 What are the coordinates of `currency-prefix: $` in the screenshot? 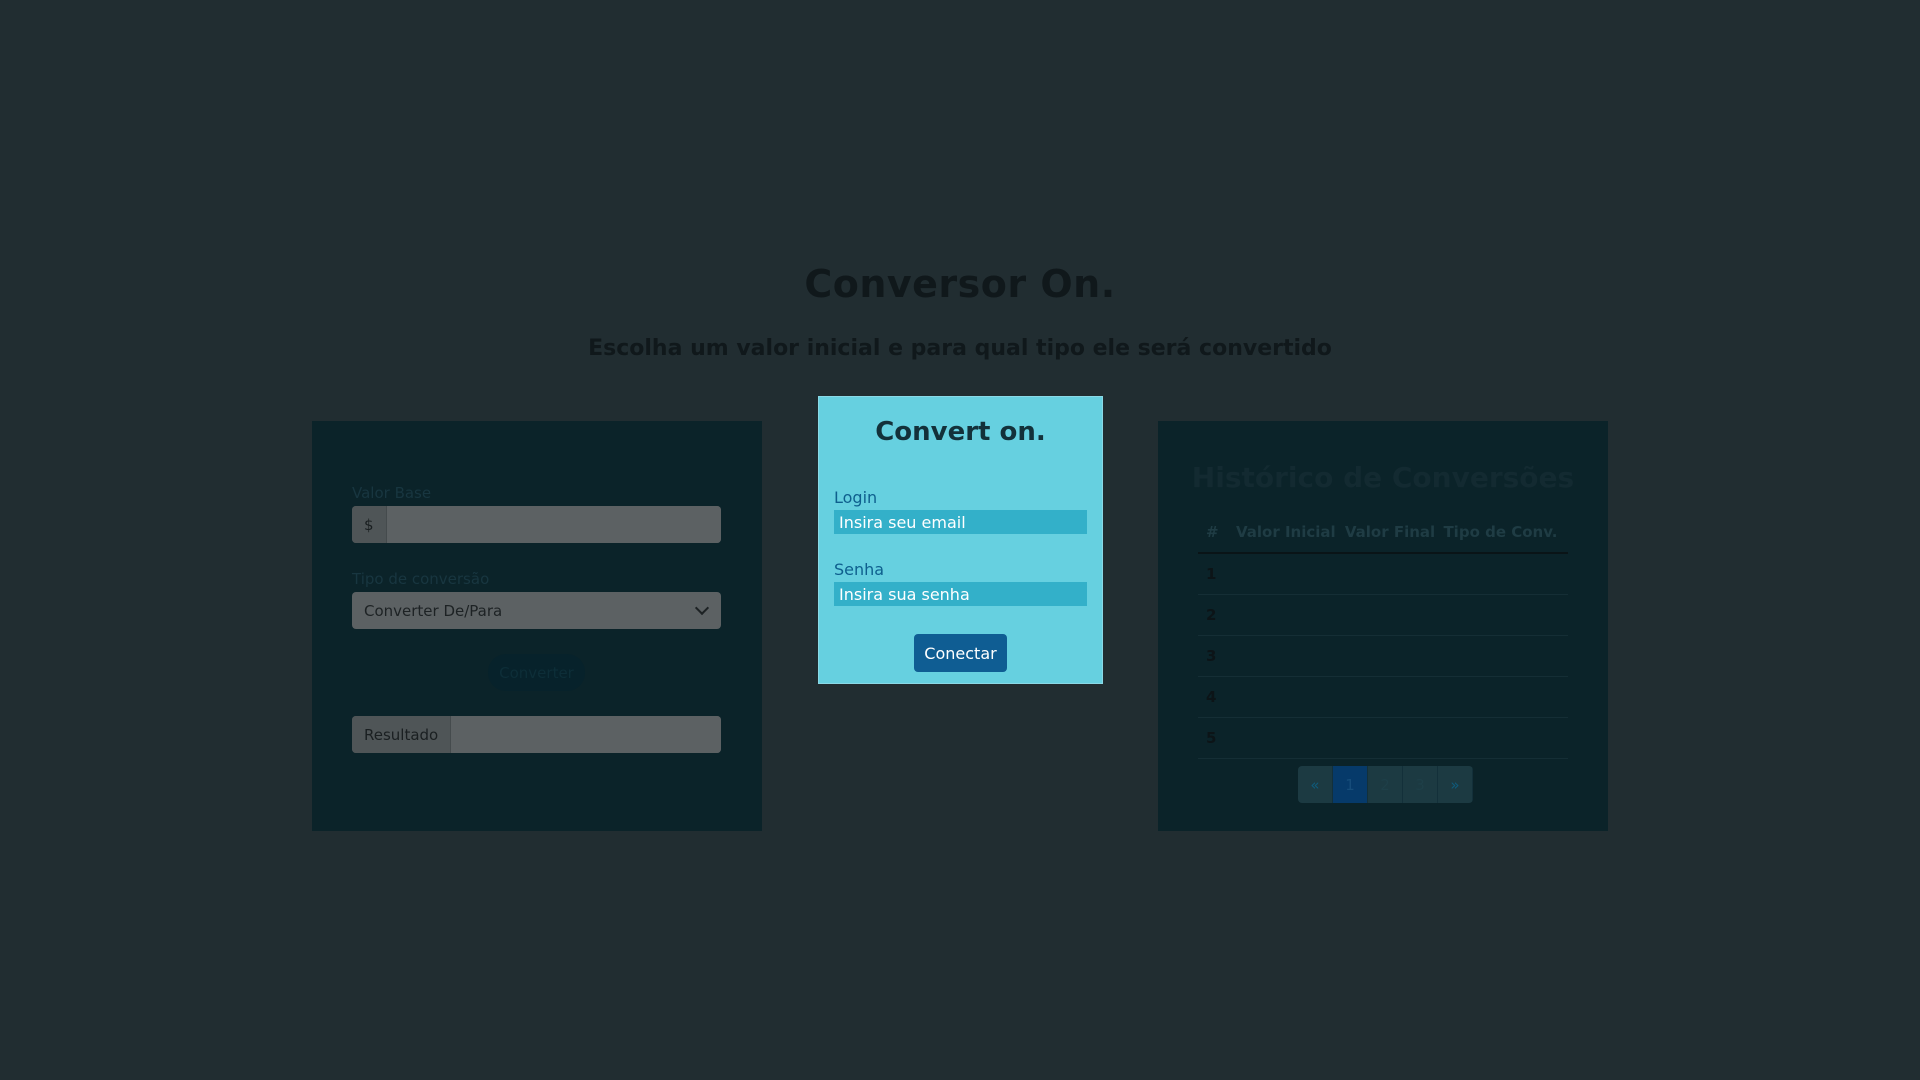 It's located at (369, 524).